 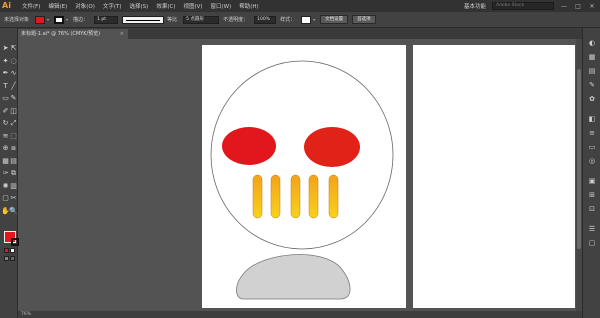 What do you see at coordinates (13, 48) in the screenshot?
I see `direct-selection-icon: ⇱` at bounding box center [13, 48].